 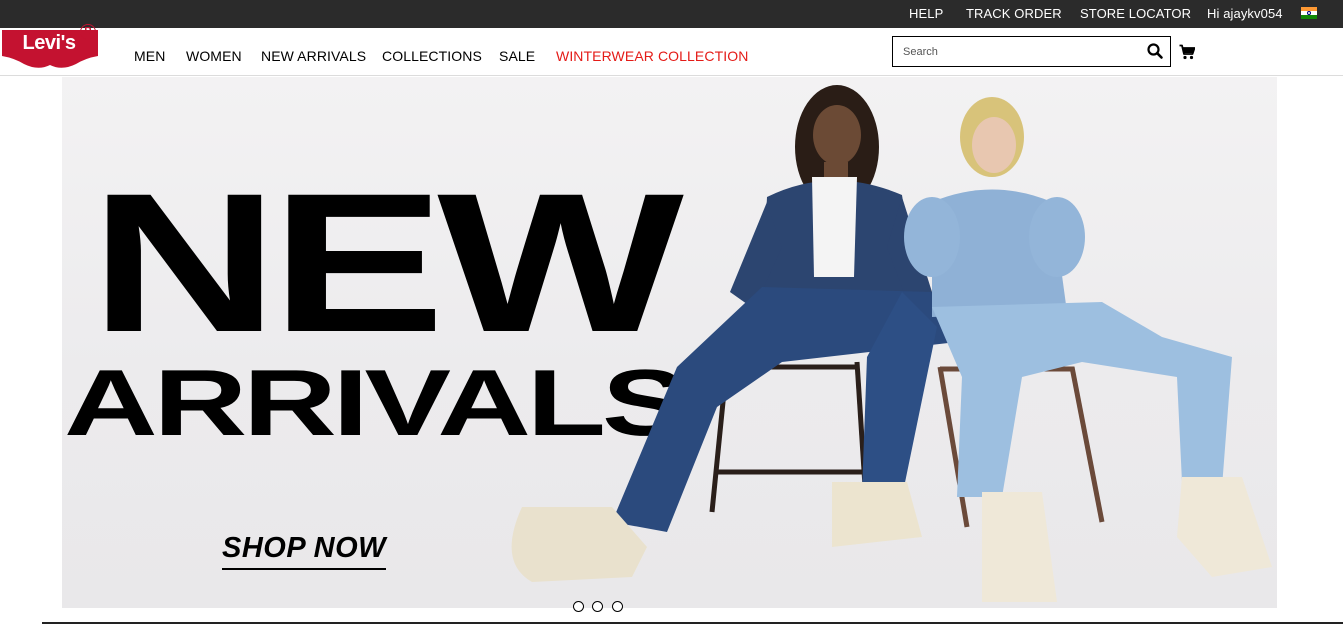 What do you see at coordinates (517, 52) in the screenshot?
I see `nav-sale: SALE` at bounding box center [517, 52].